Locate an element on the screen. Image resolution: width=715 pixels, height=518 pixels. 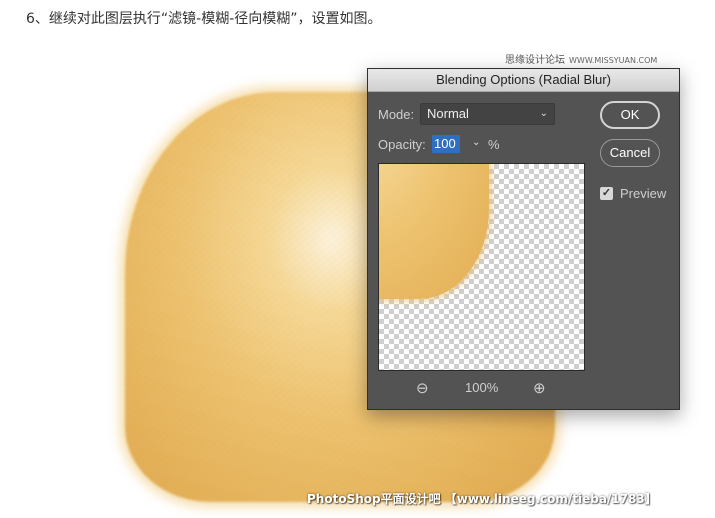
mode-select: Normal ⌄ is located at coordinates (487, 114).